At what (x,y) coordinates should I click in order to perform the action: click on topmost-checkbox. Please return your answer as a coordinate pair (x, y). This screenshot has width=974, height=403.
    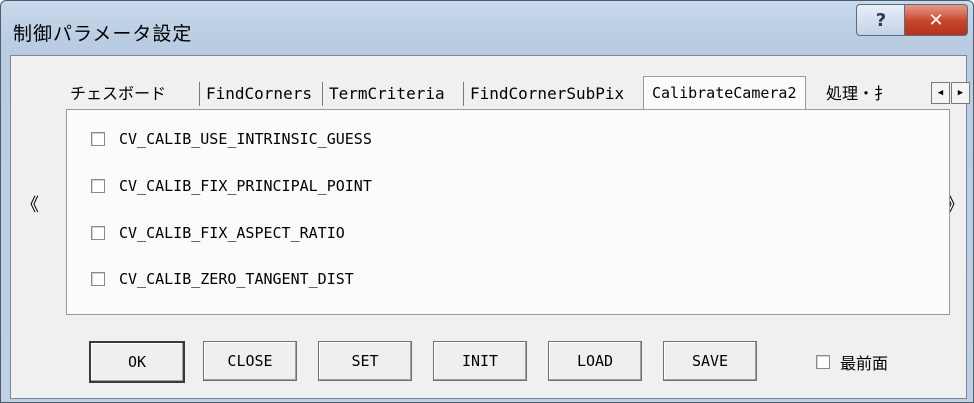
    Looking at the image, I should click on (823, 362).